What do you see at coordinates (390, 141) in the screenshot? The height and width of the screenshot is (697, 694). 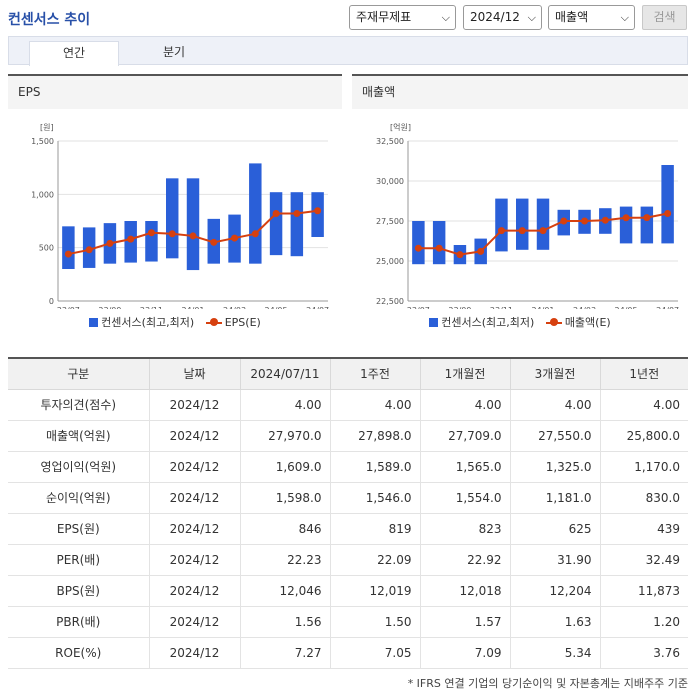 I see `y-tick-label: 32,500` at bounding box center [390, 141].